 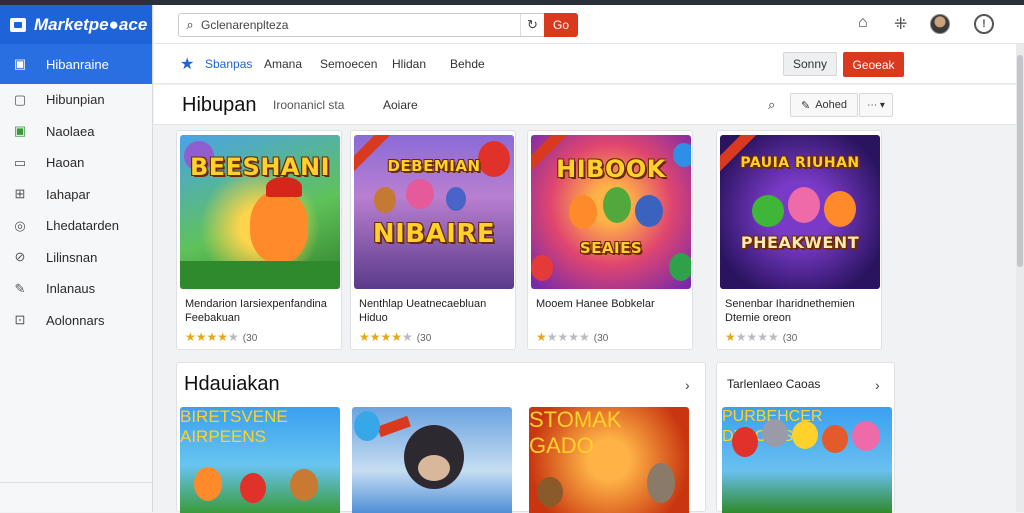 I want to click on search-input: Gclenarenplteza, so click(x=360, y=25).